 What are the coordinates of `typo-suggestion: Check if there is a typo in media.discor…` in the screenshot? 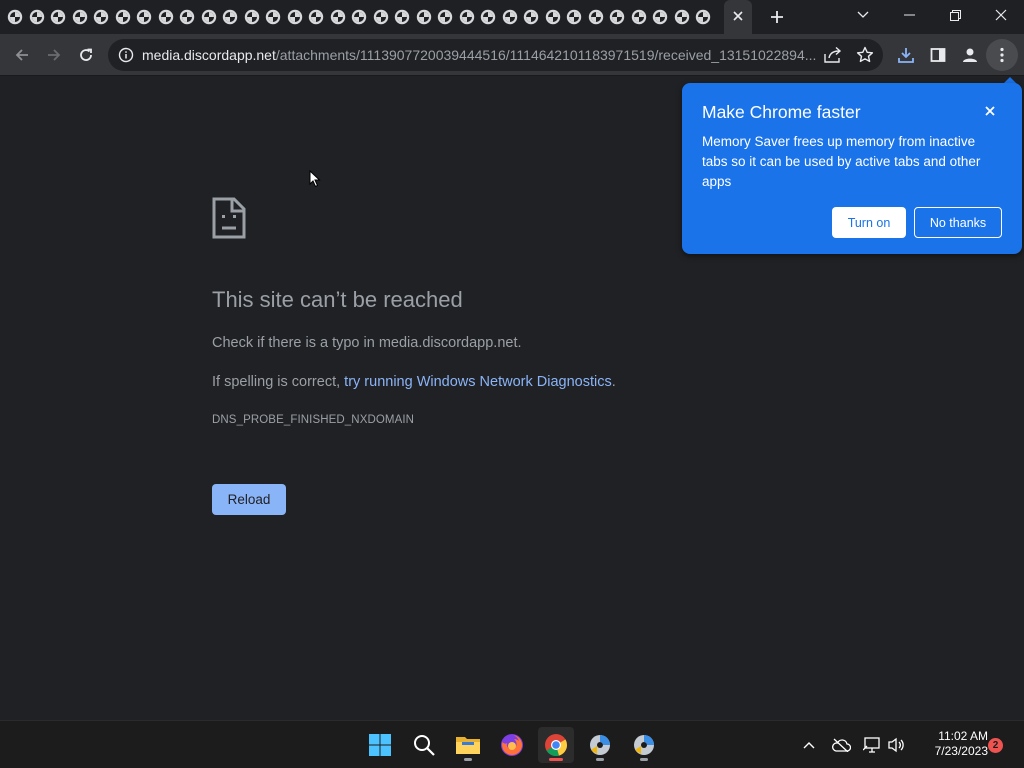 It's located at (367, 343).